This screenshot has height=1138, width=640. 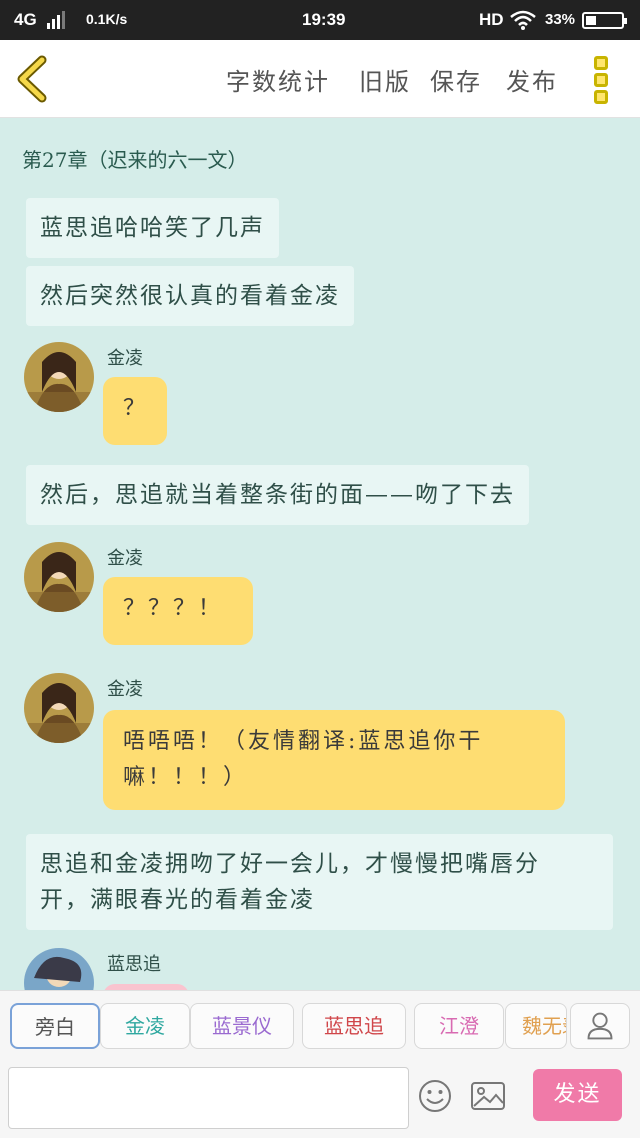 What do you see at coordinates (25, 19) in the screenshot?
I see `network-type: 4G` at bounding box center [25, 19].